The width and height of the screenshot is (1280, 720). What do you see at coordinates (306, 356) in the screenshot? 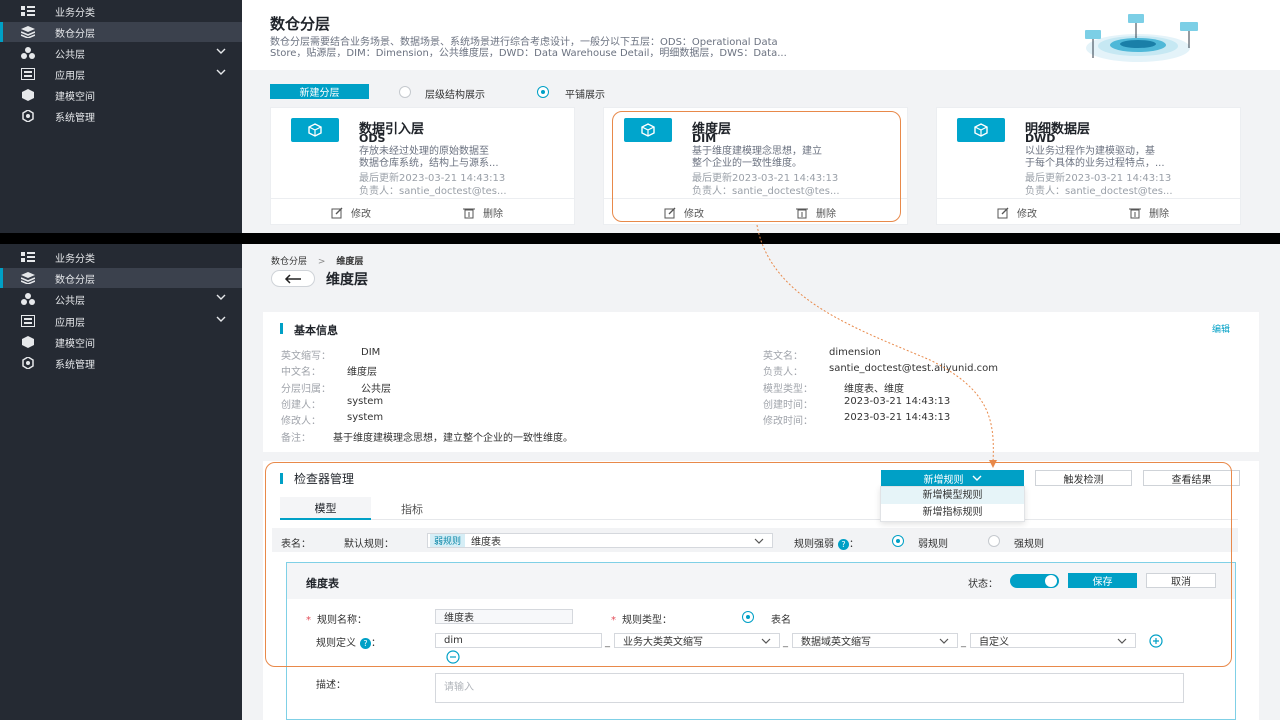
I see `field-label: 英文缩写：` at bounding box center [306, 356].